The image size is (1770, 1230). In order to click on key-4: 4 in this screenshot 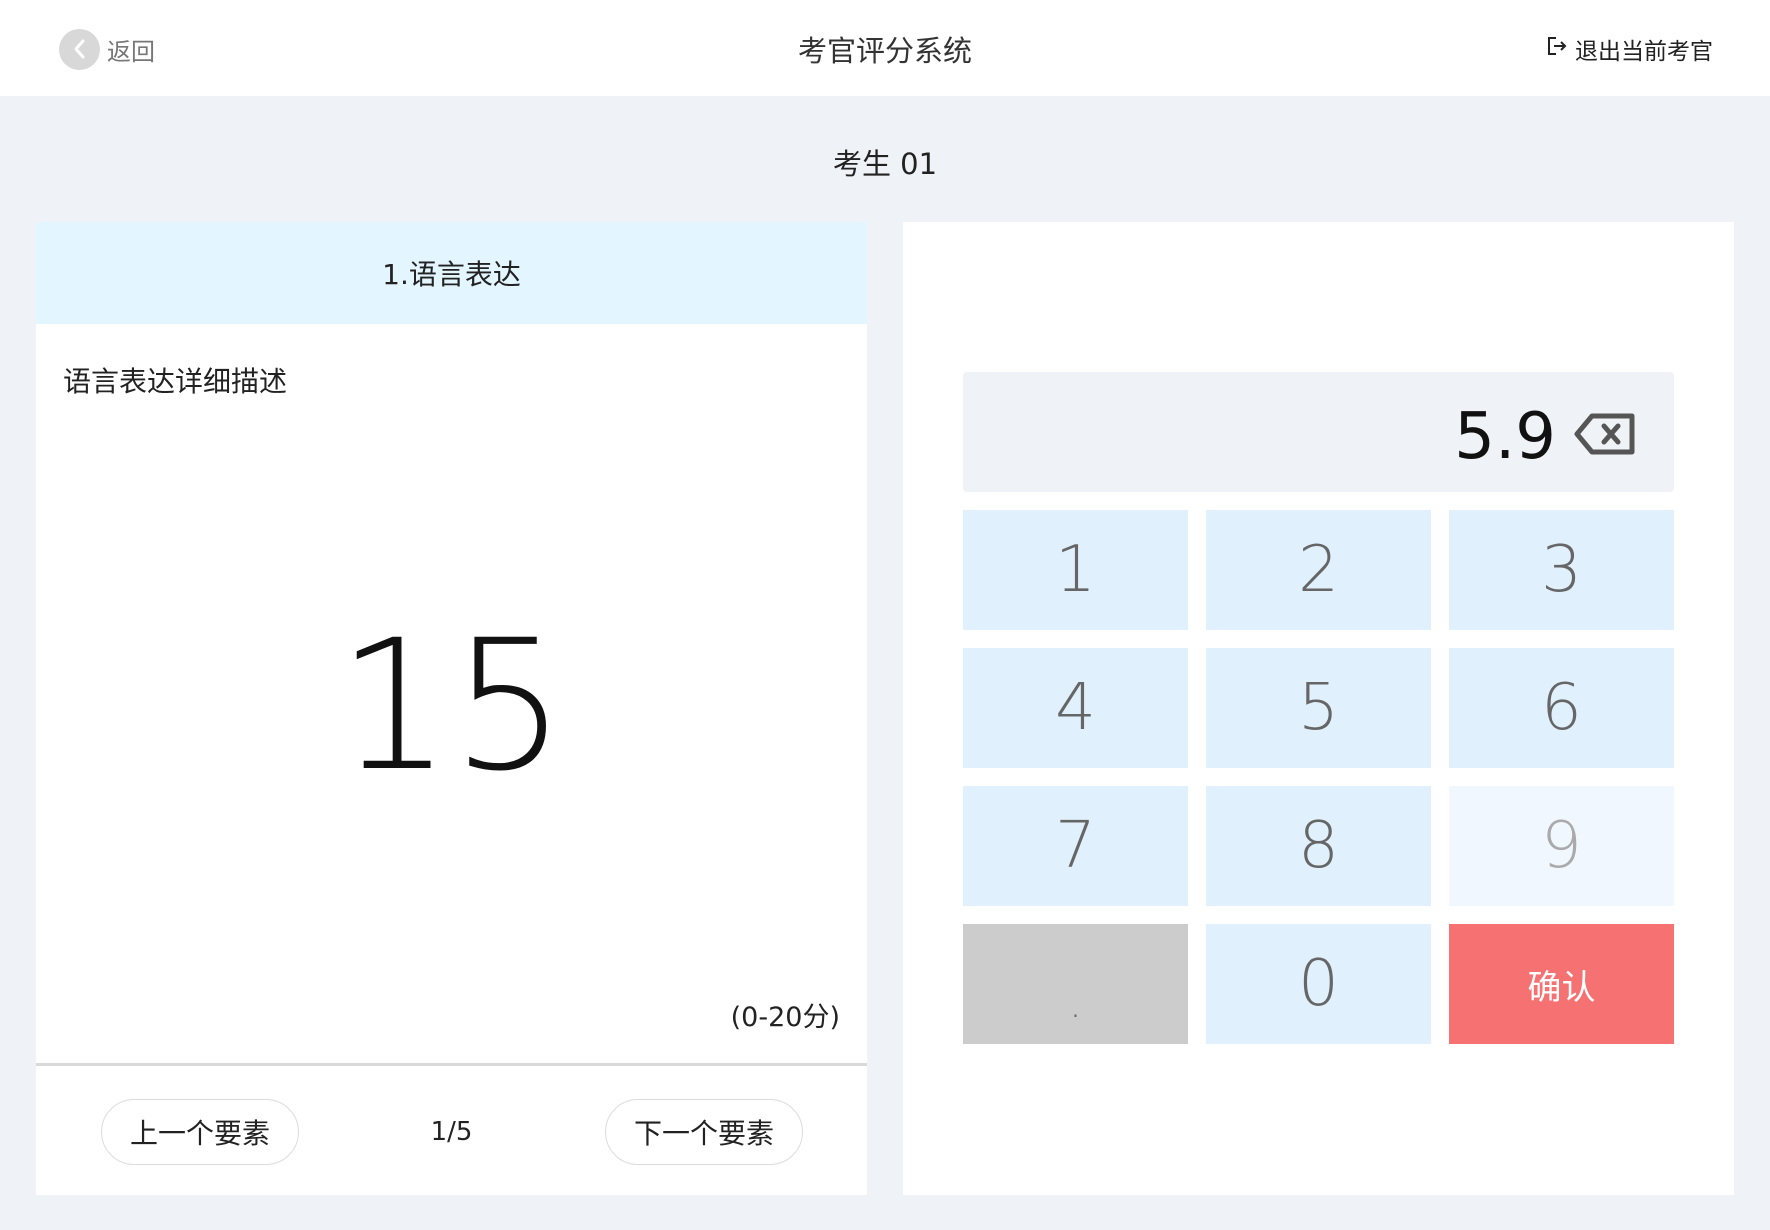, I will do `click(1075, 708)`.